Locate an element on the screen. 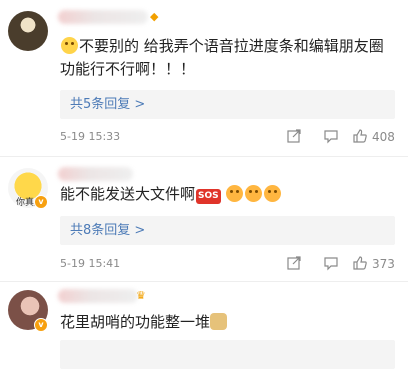 This screenshot has width=408, height=369. comment-text: 花里胡哨的功能整一堆 is located at coordinates (144, 322).